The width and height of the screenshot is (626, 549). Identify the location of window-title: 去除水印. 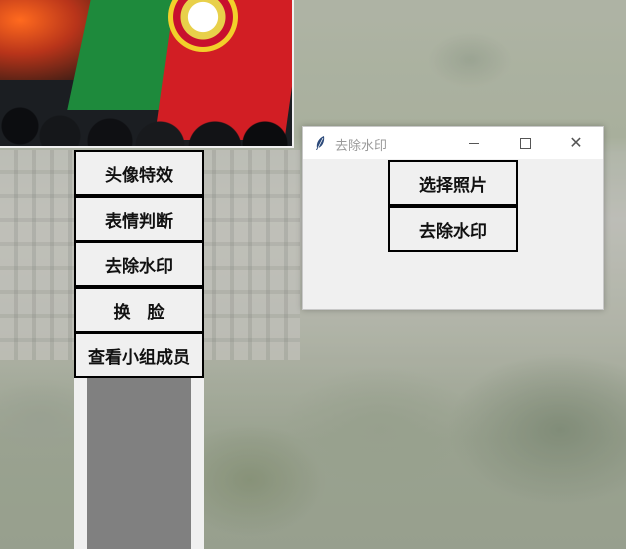
(361, 146).